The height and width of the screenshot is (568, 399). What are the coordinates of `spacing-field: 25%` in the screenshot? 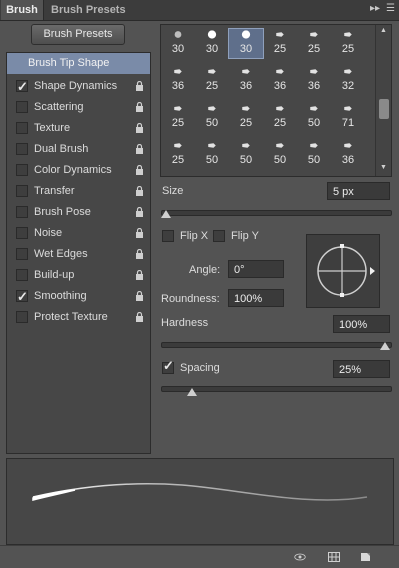 It's located at (361, 369).